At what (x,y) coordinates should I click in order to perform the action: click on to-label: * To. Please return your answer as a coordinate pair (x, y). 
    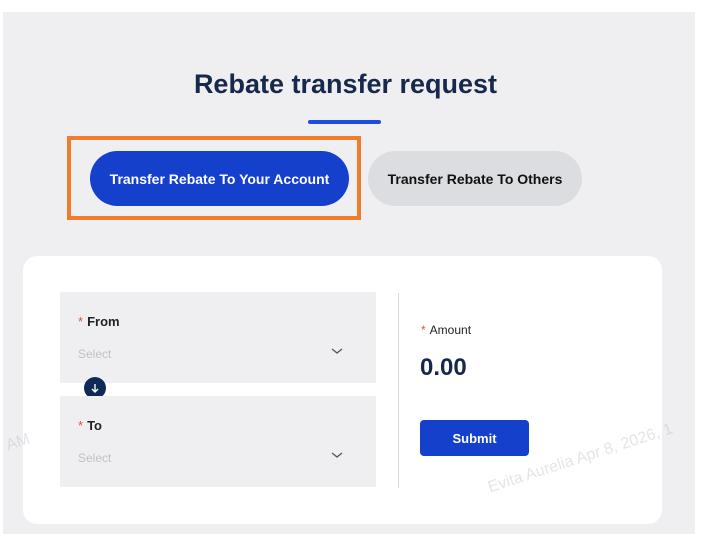
    Looking at the image, I should click on (90, 425).